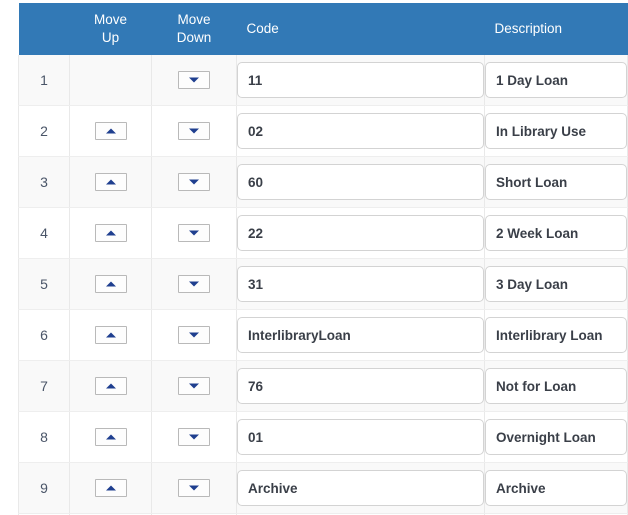 The image size is (628, 515). I want to click on table-row: 3, so click(323, 182).